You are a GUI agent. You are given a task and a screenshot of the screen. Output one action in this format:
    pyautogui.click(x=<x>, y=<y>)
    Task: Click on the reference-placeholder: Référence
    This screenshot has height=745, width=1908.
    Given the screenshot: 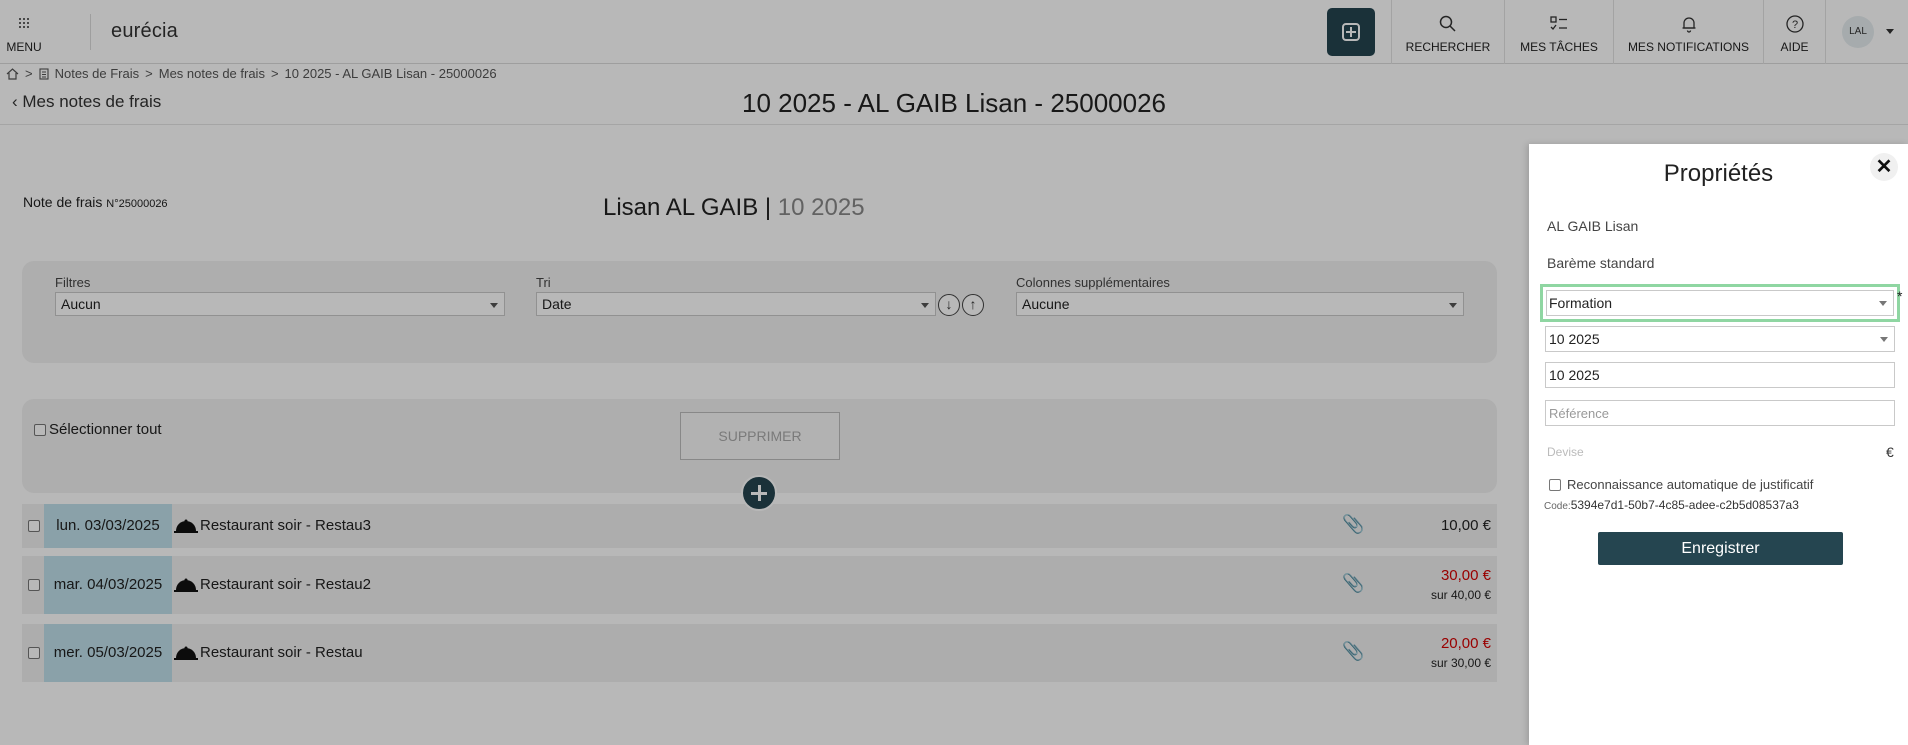 What is the action you would take?
    pyautogui.click(x=1579, y=413)
    